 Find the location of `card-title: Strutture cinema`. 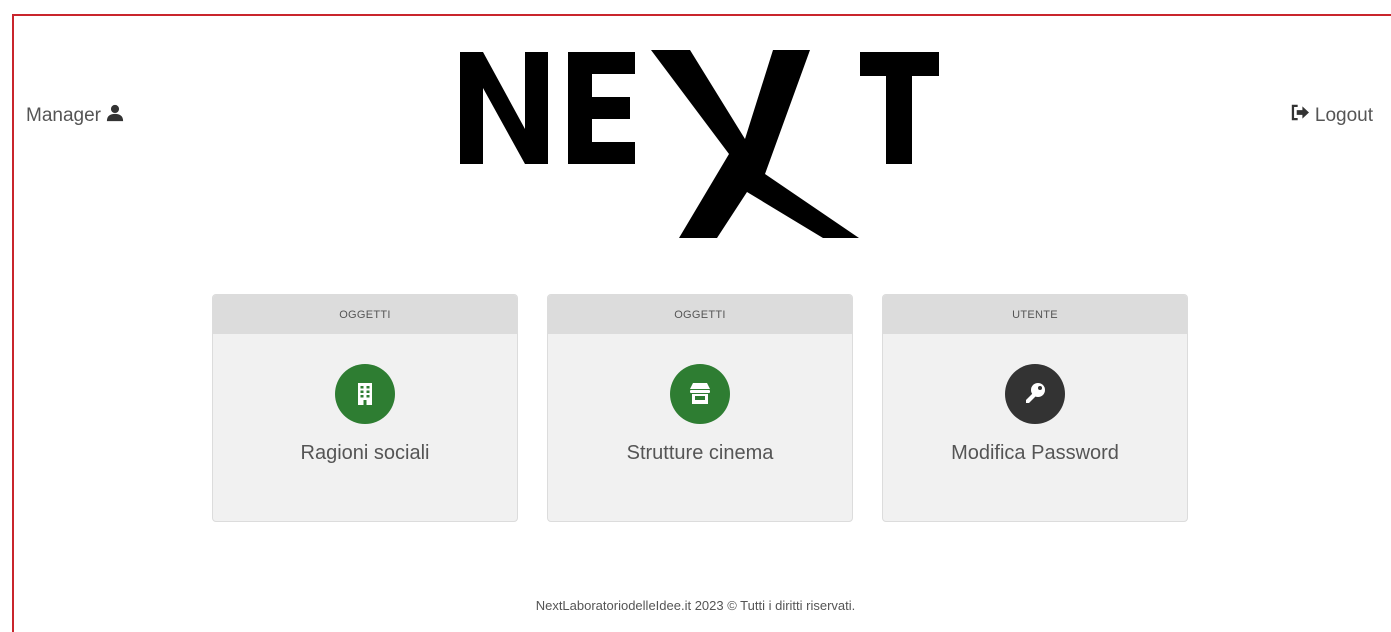

card-title: Strutture cinema is located at coordinates (700, 453).